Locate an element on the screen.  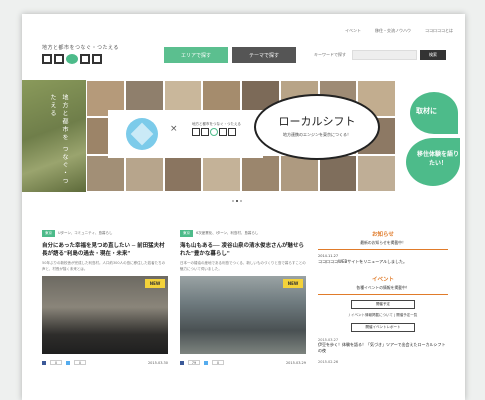
sublogo-tagline: 地方と都市をつなぐ・つたえる is located at coordinates (216, 124).